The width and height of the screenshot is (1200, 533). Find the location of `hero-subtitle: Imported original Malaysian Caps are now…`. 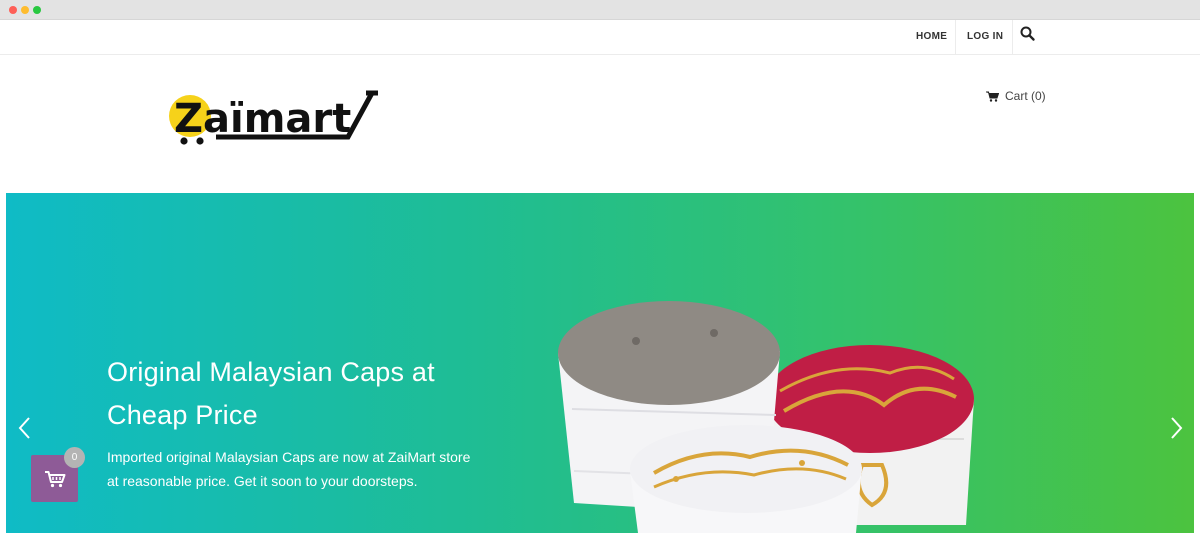

hero-subtitle: Imported original Malaysian Caps are now… is located at coordinates (289, 469).